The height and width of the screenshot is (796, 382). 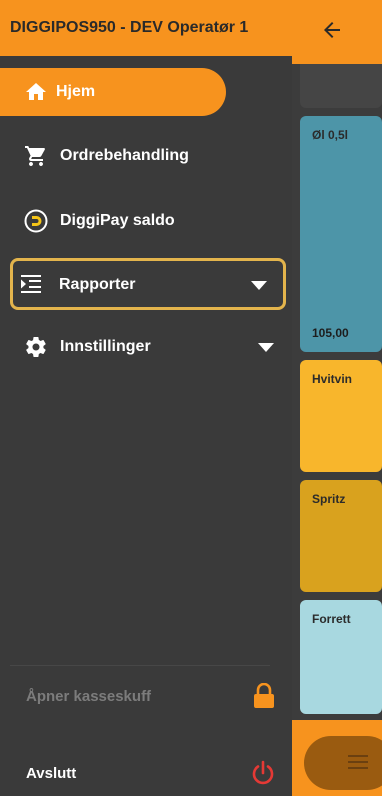 I want to click on nav-item-label: DiggiPay saldo, so click(x=117, y=220).